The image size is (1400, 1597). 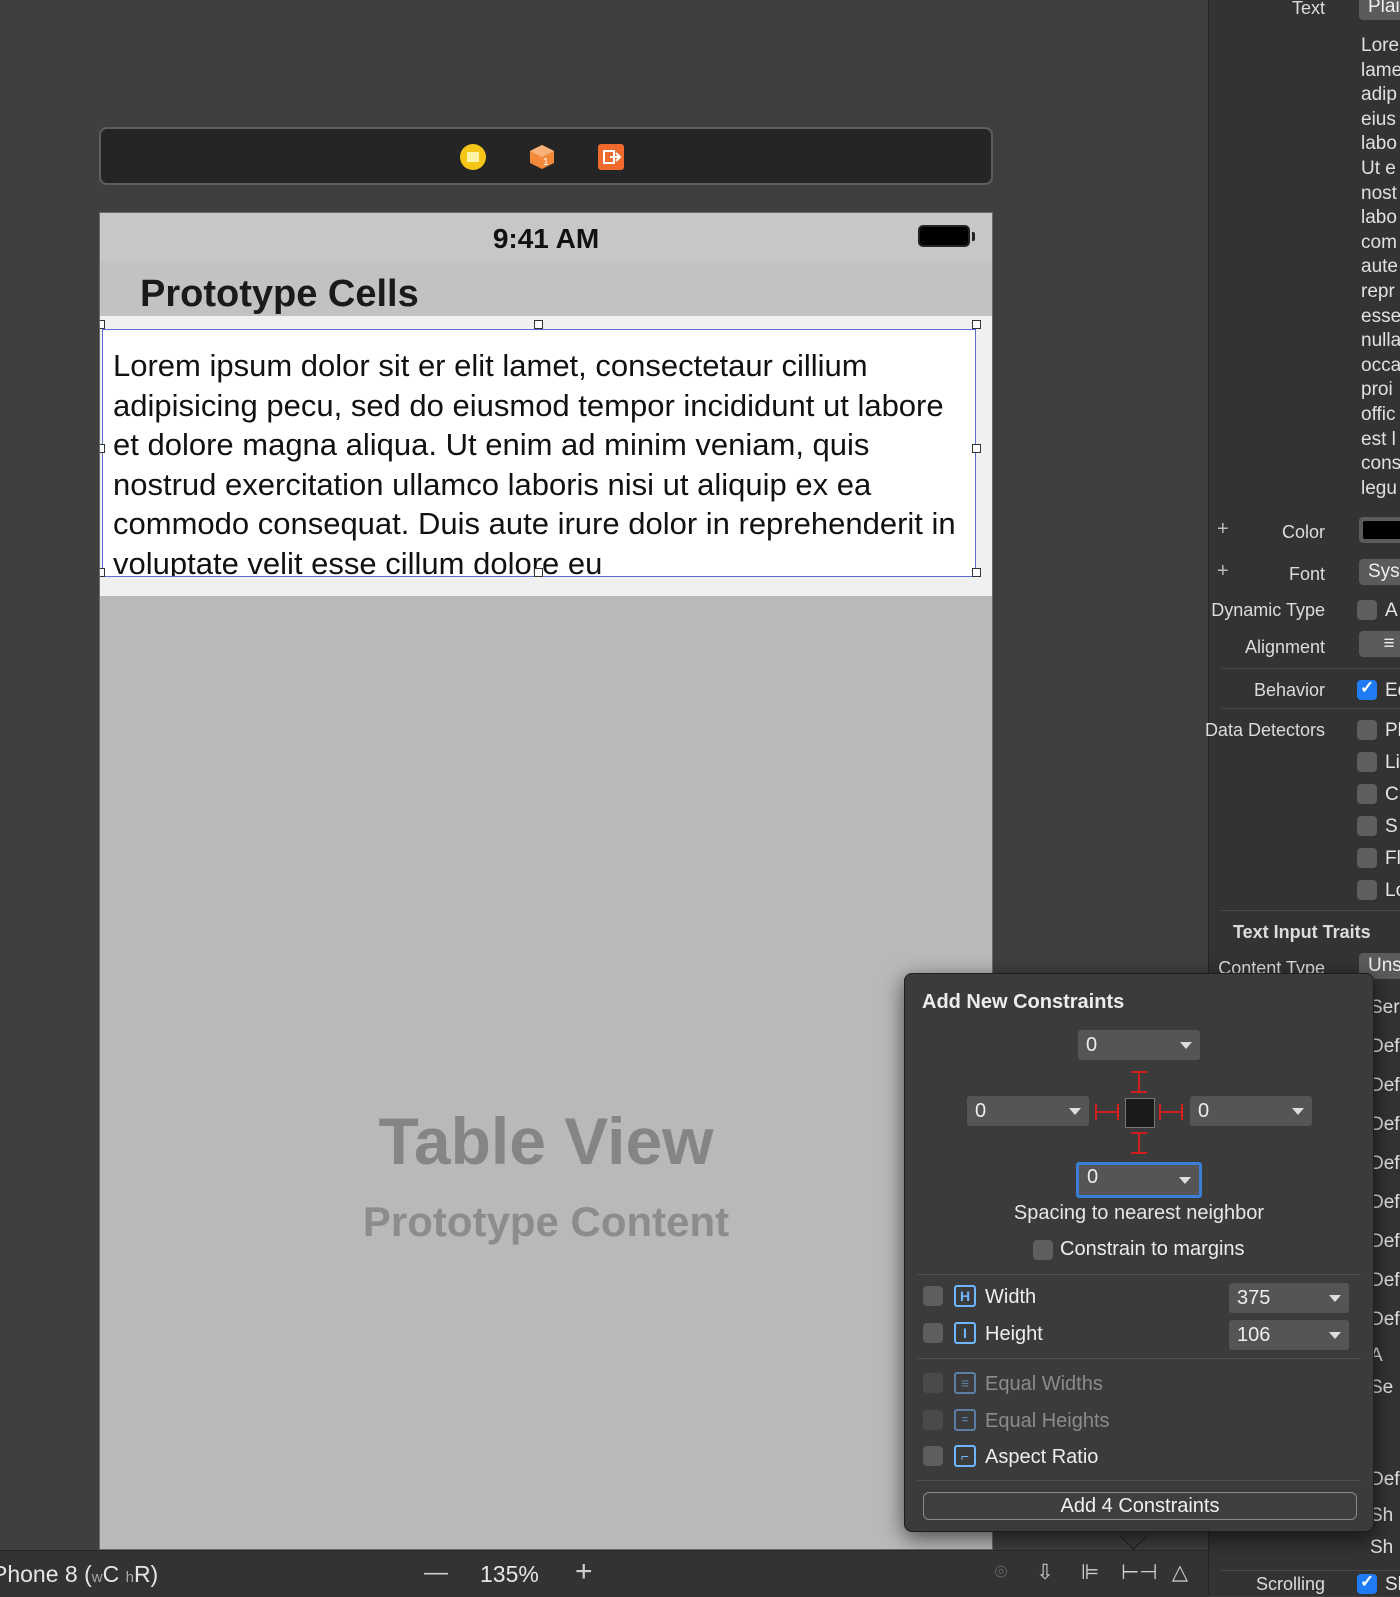 I want to click on popover-title: Add New Constraints, so click(x=1023, y=1002).